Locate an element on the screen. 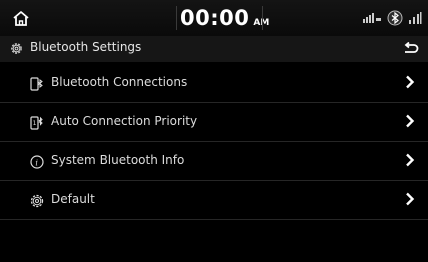 The image size is (428, 262). info-icon: i is located at coordinates (37, 162).